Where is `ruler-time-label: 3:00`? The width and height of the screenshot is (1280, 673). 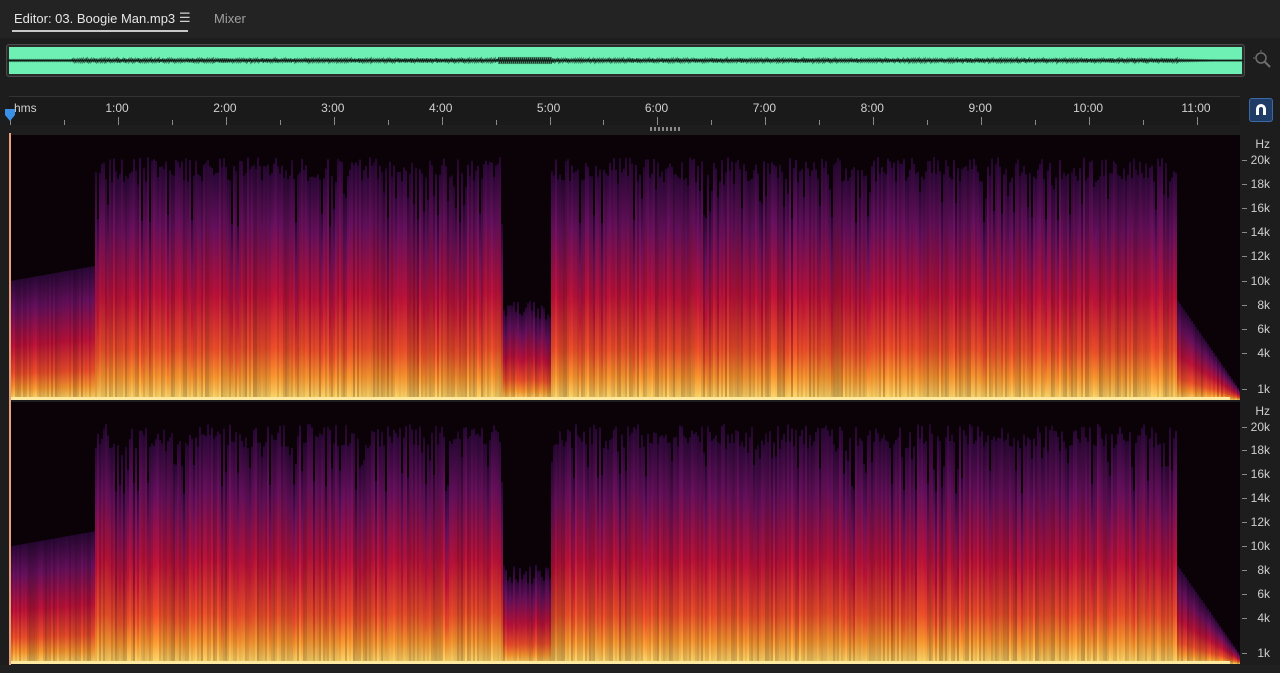 ruler-time-label: 3:00 is located at coordinates (333, 108).